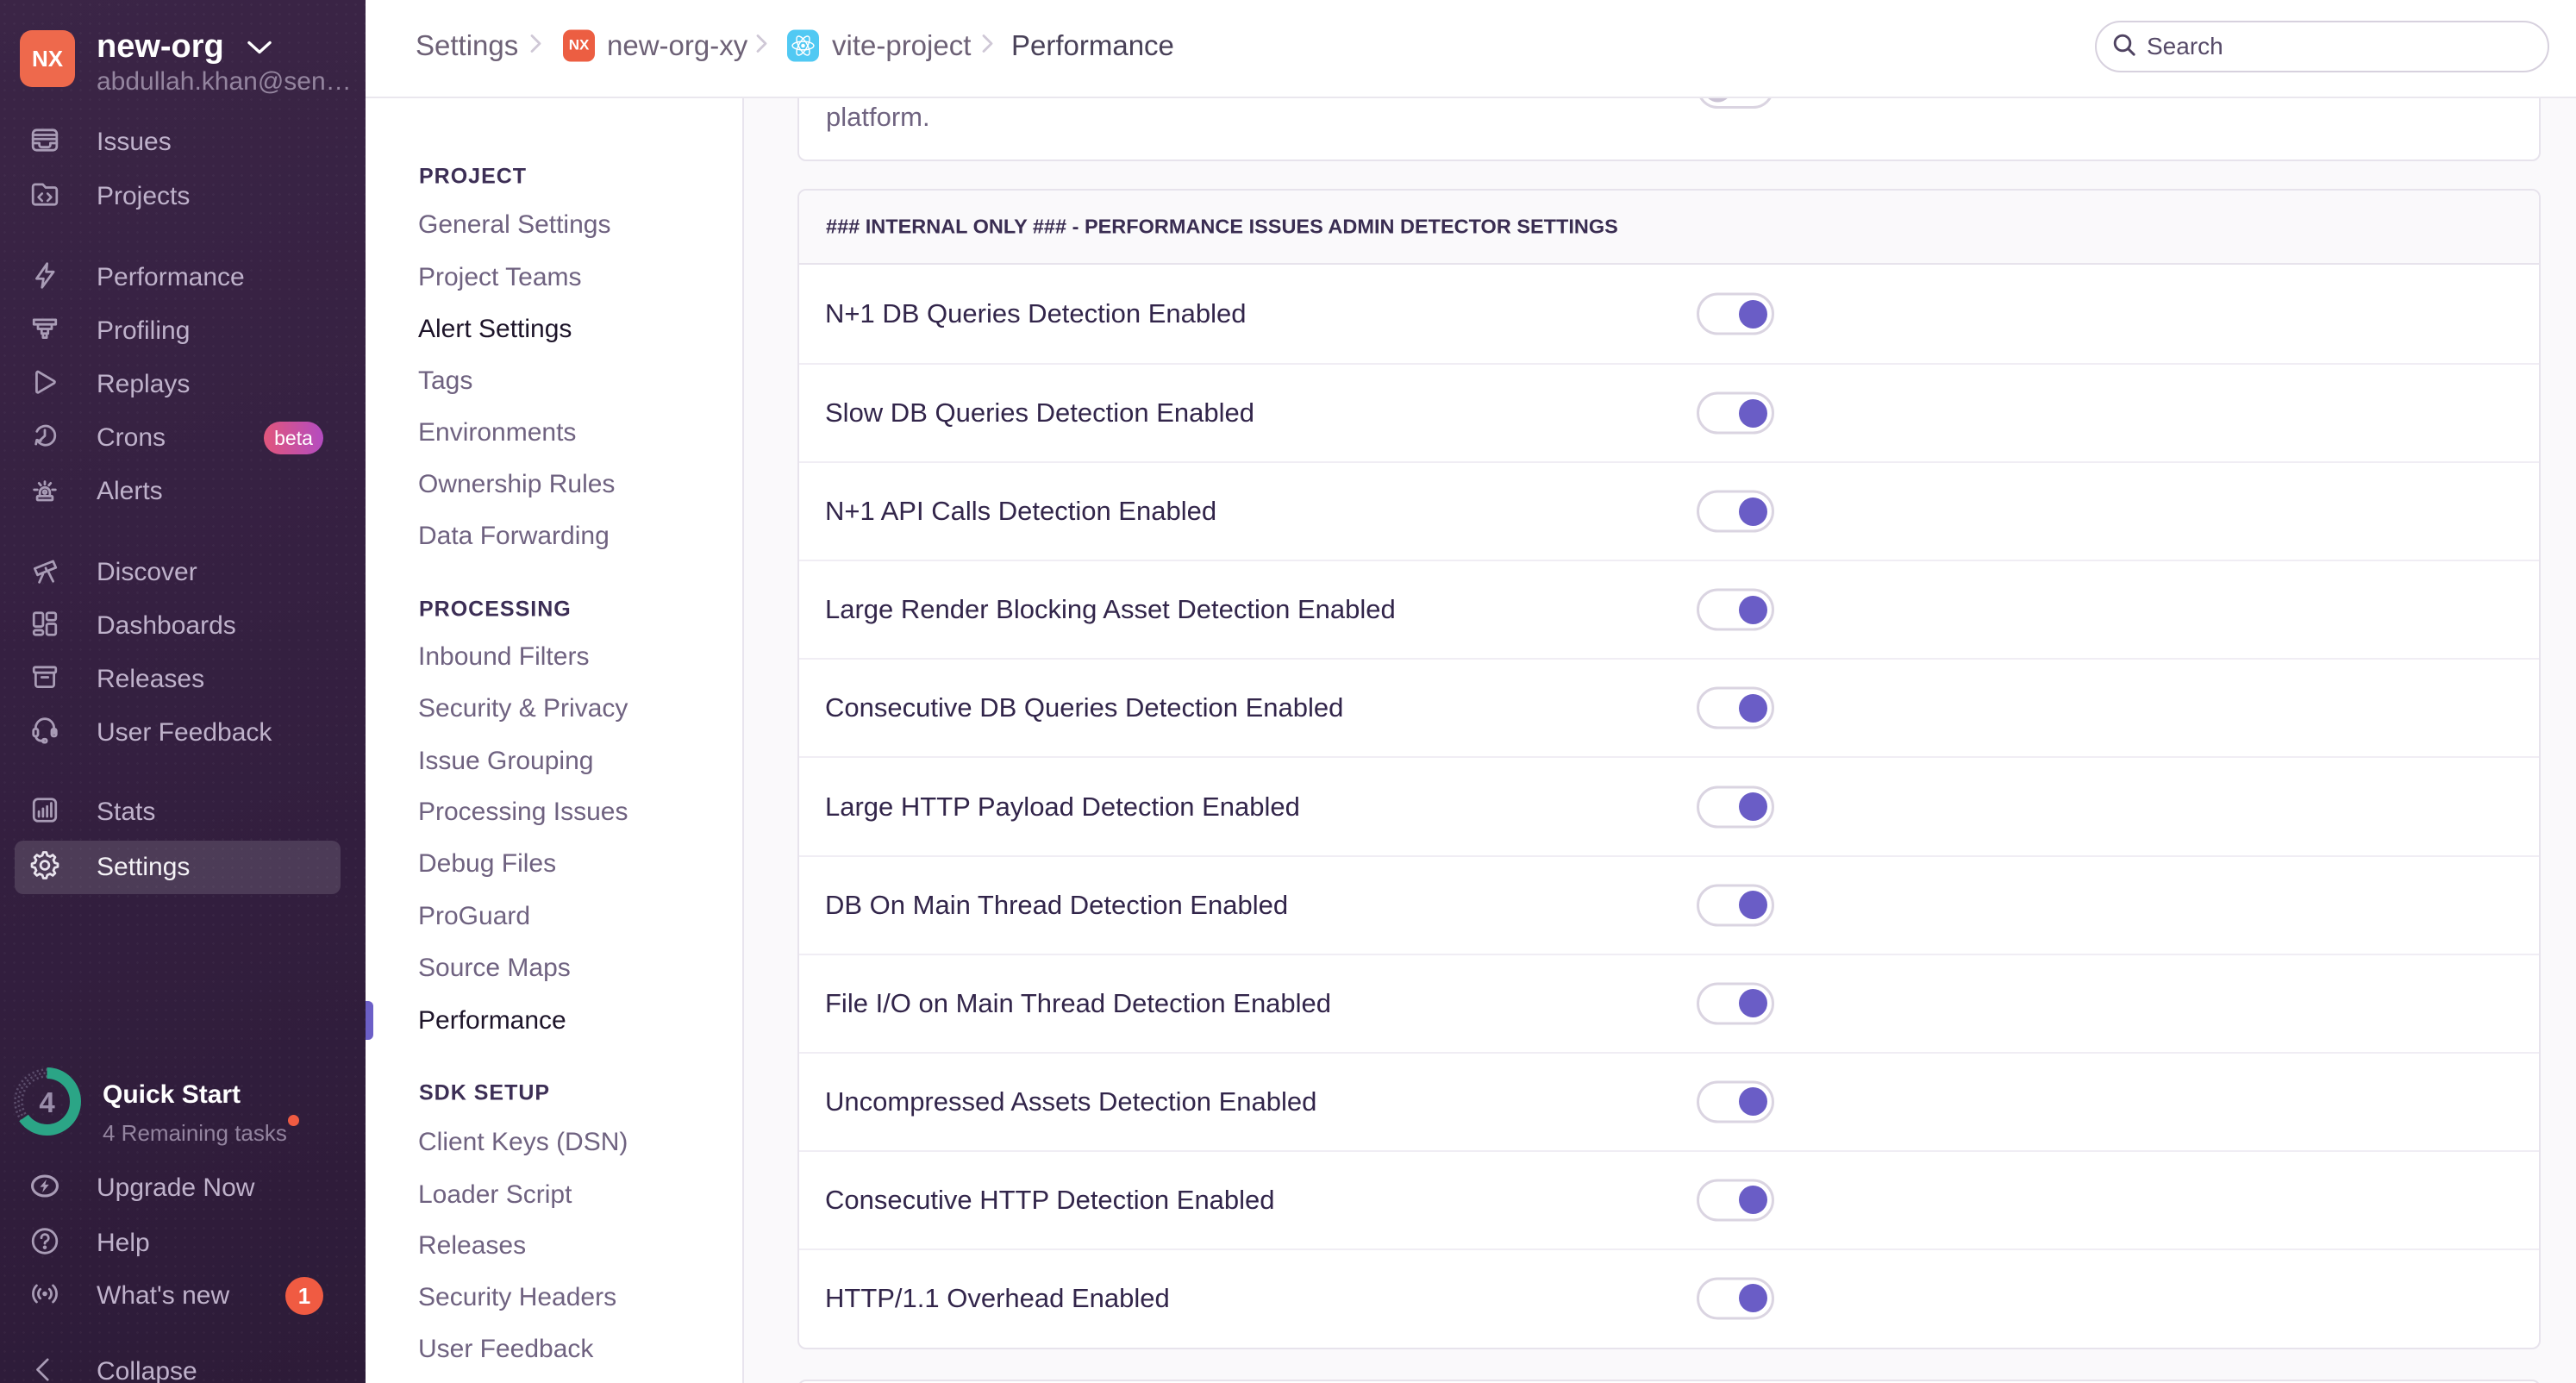 The width and height of the screenshot is (2576, 1383). What do you see at coordinates (47, 1102) in the screenshot?
I see `svg-text: 4` at bounding box center [47, 1102].